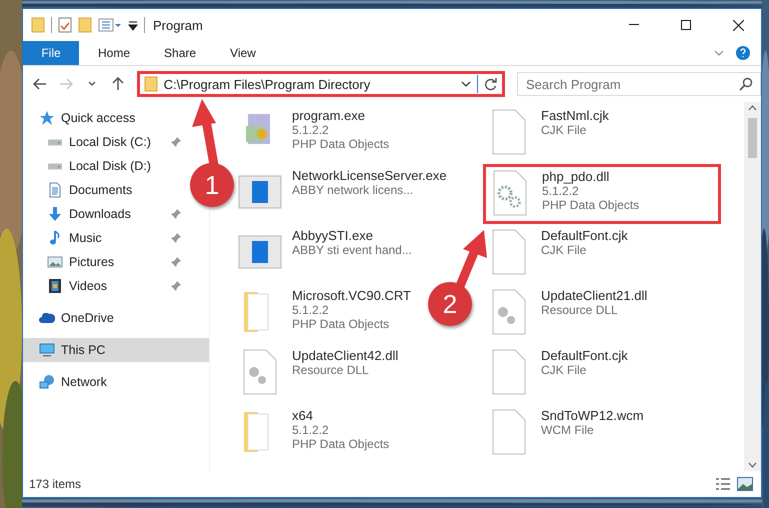 This screenshot has height=508, width=769. I want to click on file-name: FastNml.cjk, so click(575, 115).